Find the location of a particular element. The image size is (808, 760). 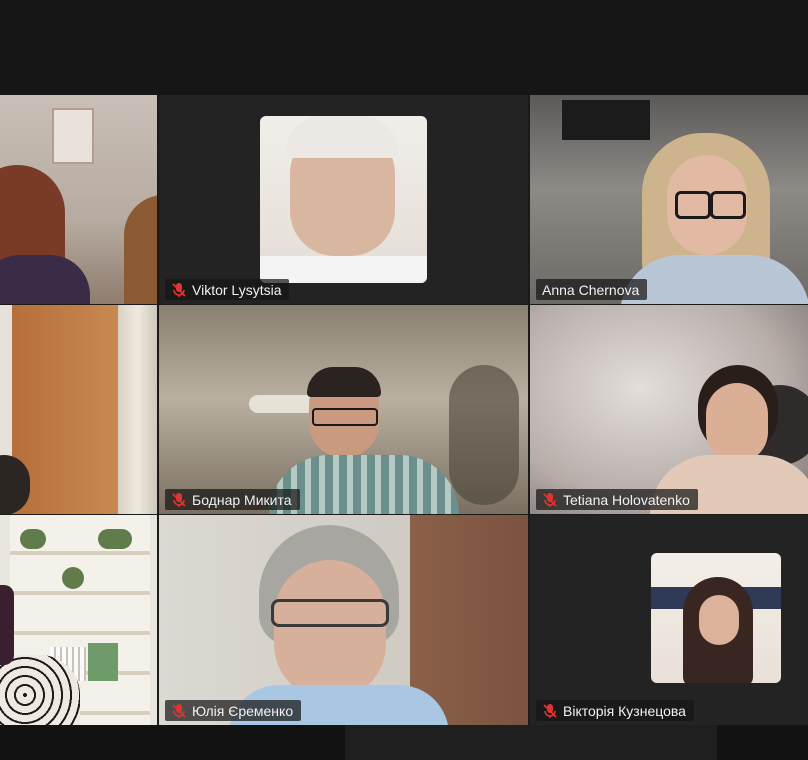

participant-tile-9: Вікторія Кузнецова is located at coordinates (669, 620).